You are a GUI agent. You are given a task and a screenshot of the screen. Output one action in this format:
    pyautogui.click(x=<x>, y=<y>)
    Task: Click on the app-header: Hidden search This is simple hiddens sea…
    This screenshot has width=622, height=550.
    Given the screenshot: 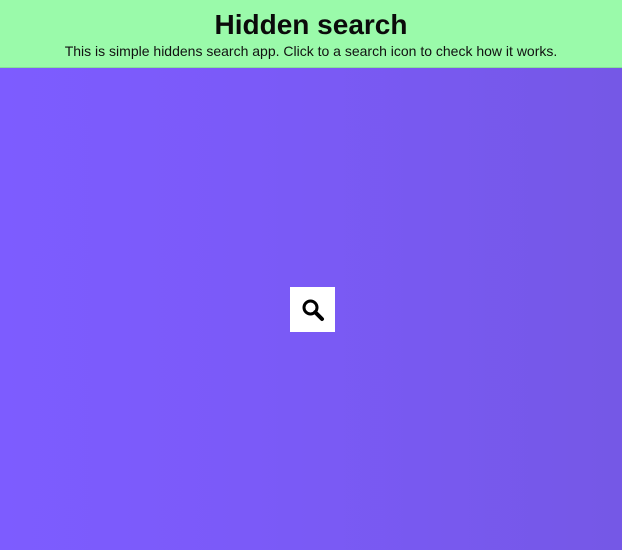 What is the action you would take?
    pyautogui.click(x=311, y=34)
    